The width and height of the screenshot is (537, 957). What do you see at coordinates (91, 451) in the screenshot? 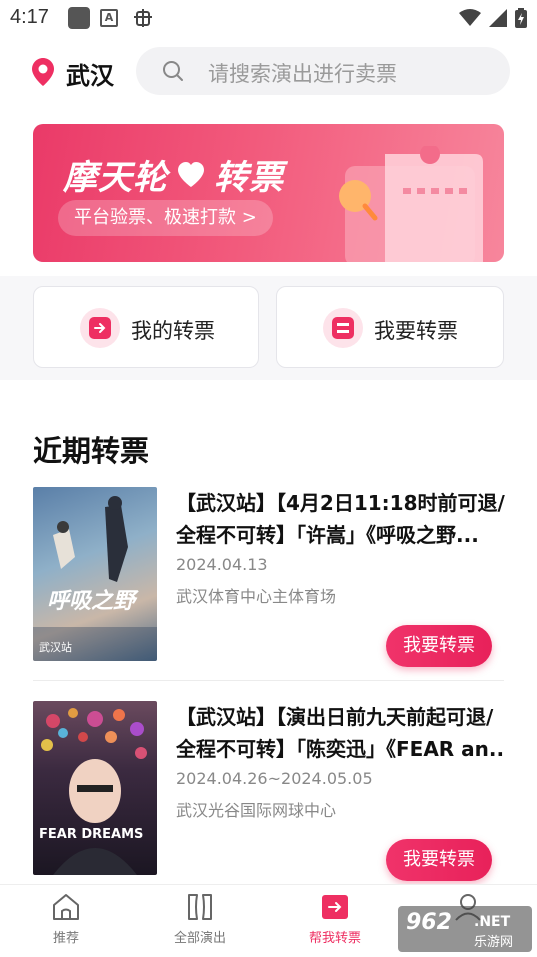
I see `section-title: 近期转票` at bounding box center [91, 451].